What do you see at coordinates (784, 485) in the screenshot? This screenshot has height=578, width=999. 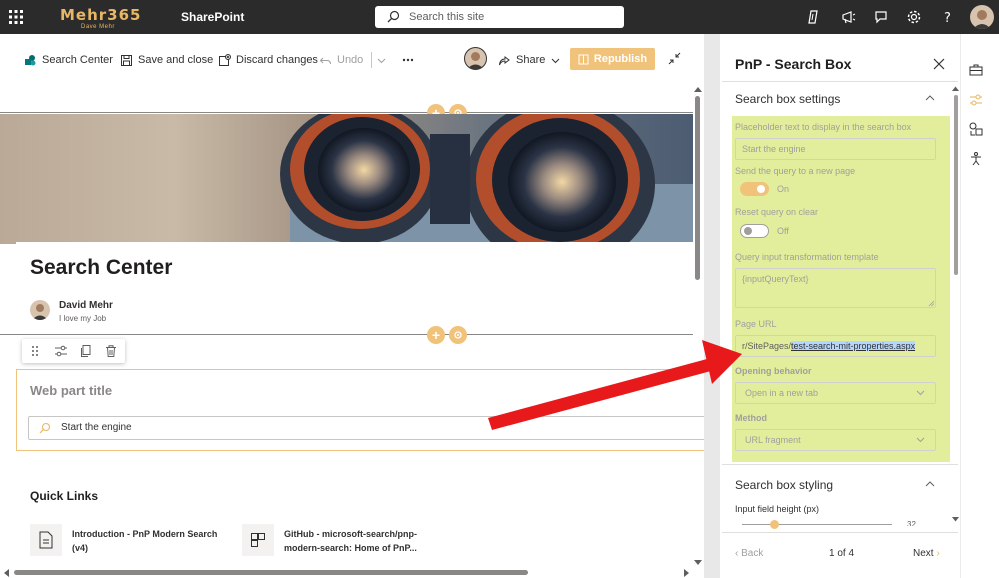 I see `group-search-box-styling: Search box styling` at bounding box center [784, 485].